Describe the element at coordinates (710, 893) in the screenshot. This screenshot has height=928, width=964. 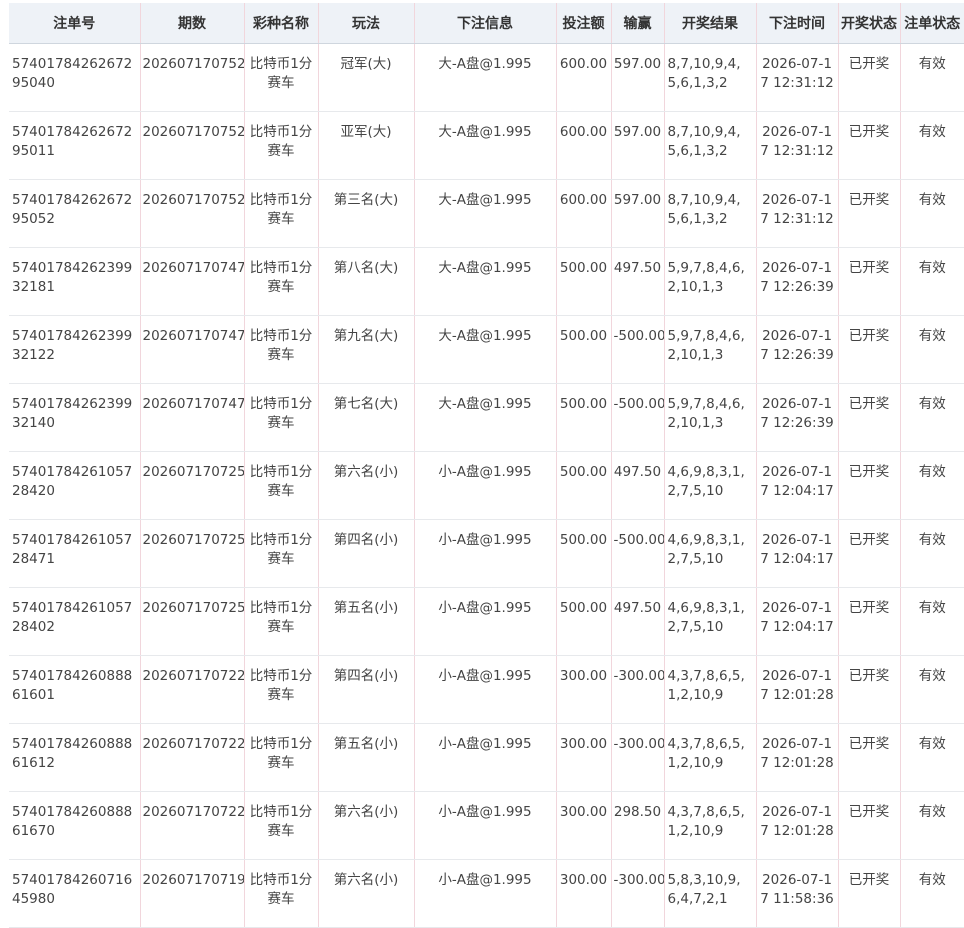
I see `draw-result-cell: 5,8,3,10,9,6,4,7,2,1` at that location.